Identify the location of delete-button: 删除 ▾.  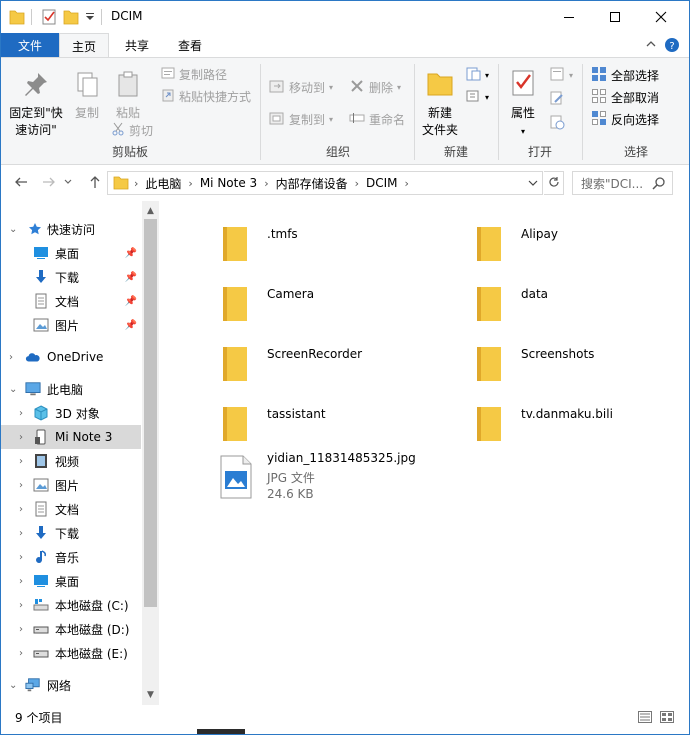
(375, 87).